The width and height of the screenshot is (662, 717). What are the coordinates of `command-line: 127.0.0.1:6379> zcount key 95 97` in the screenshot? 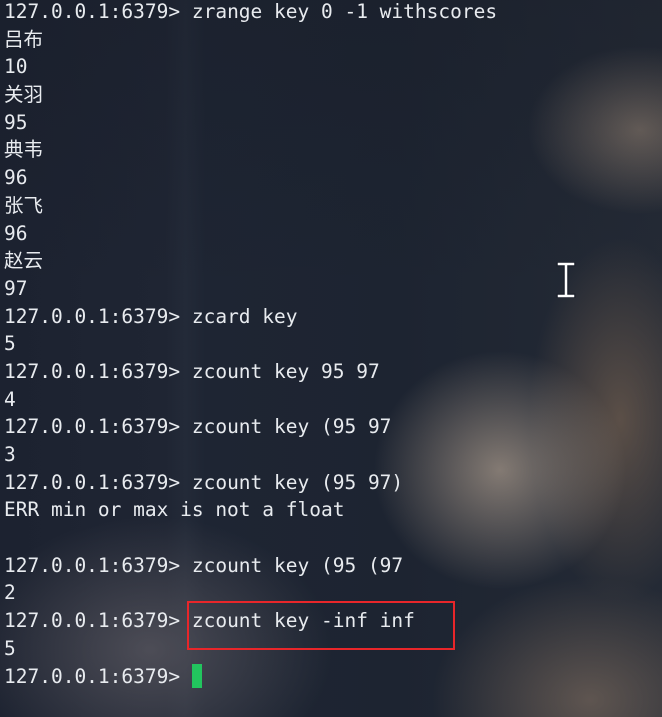 It's located at (250, 372).